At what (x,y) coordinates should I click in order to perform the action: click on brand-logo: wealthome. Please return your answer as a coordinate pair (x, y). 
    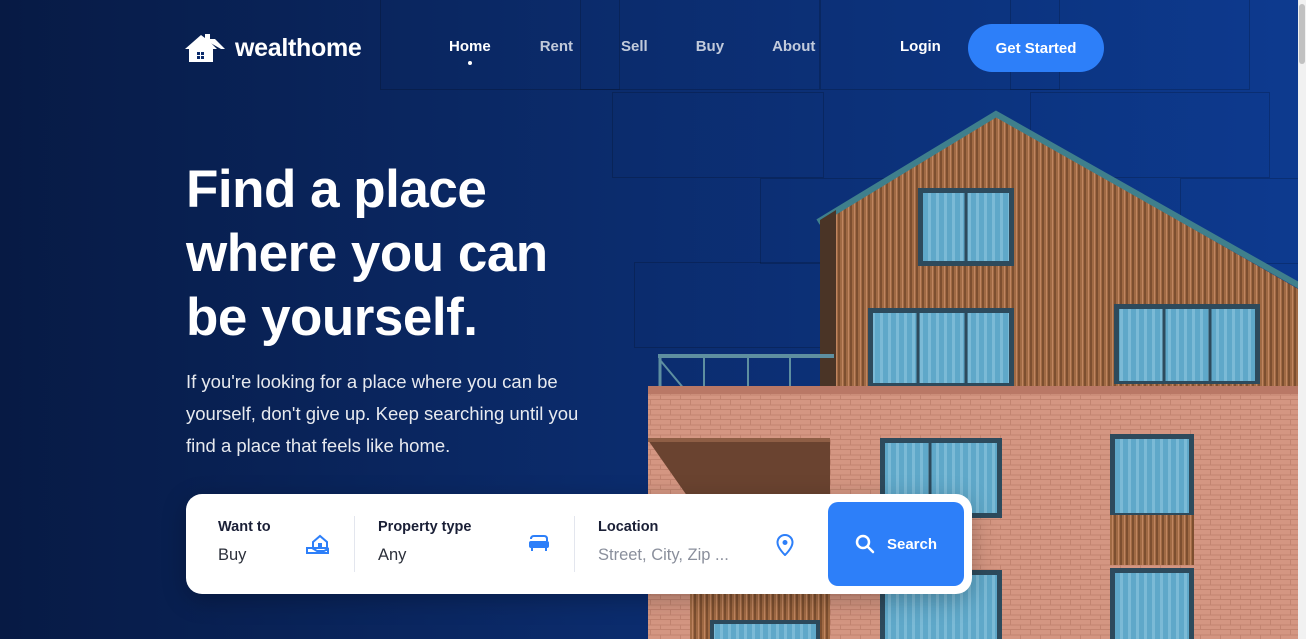
    Looking at the image, I should click on (273, 48).